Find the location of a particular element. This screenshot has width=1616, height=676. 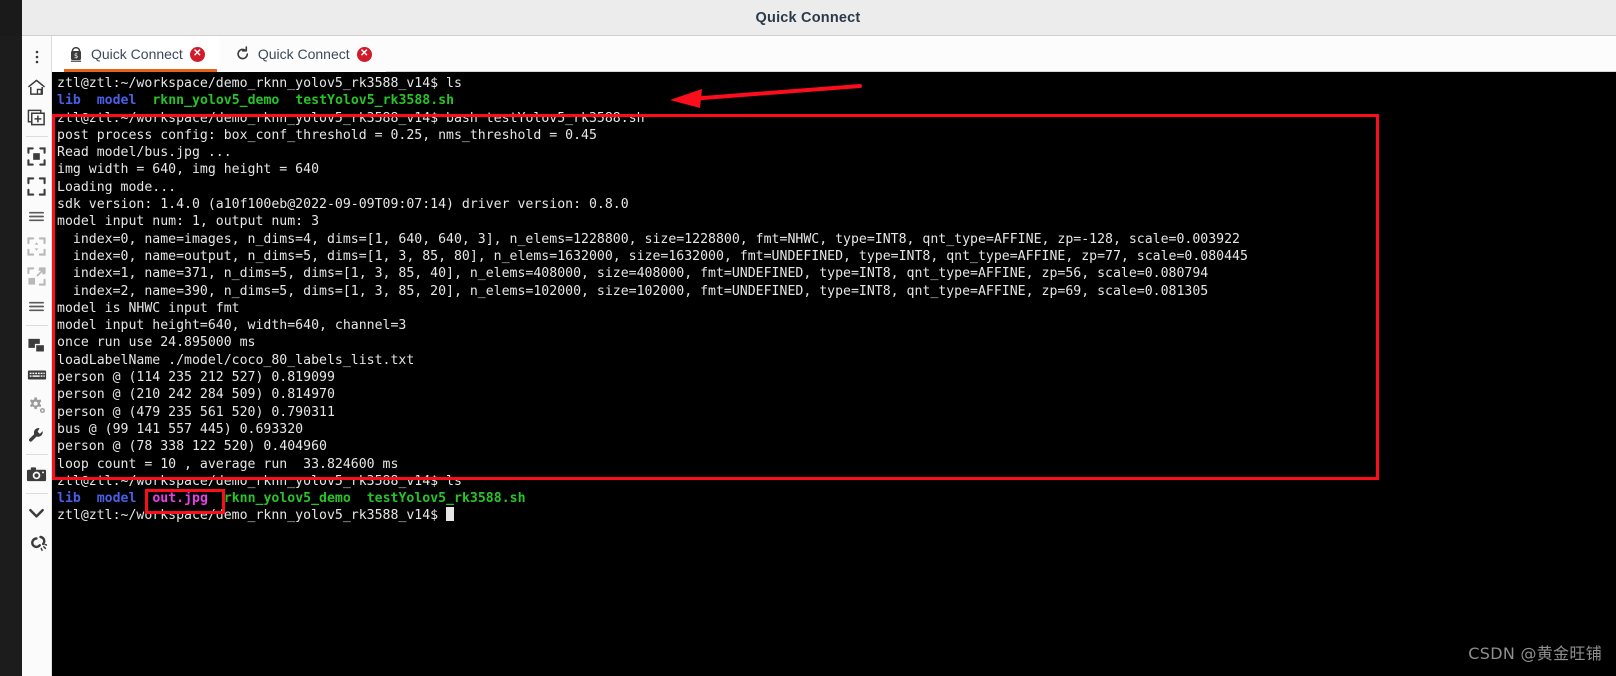

output-text: once run use 24.895000 ms is located at coordinates (156, 343).